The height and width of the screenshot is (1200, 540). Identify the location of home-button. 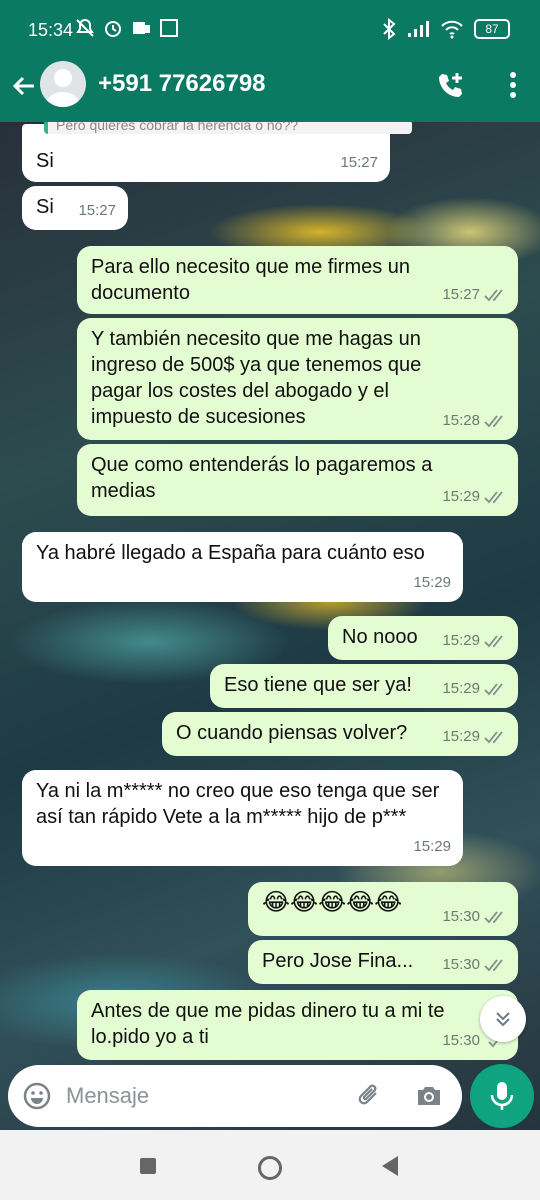
(270, 1168).